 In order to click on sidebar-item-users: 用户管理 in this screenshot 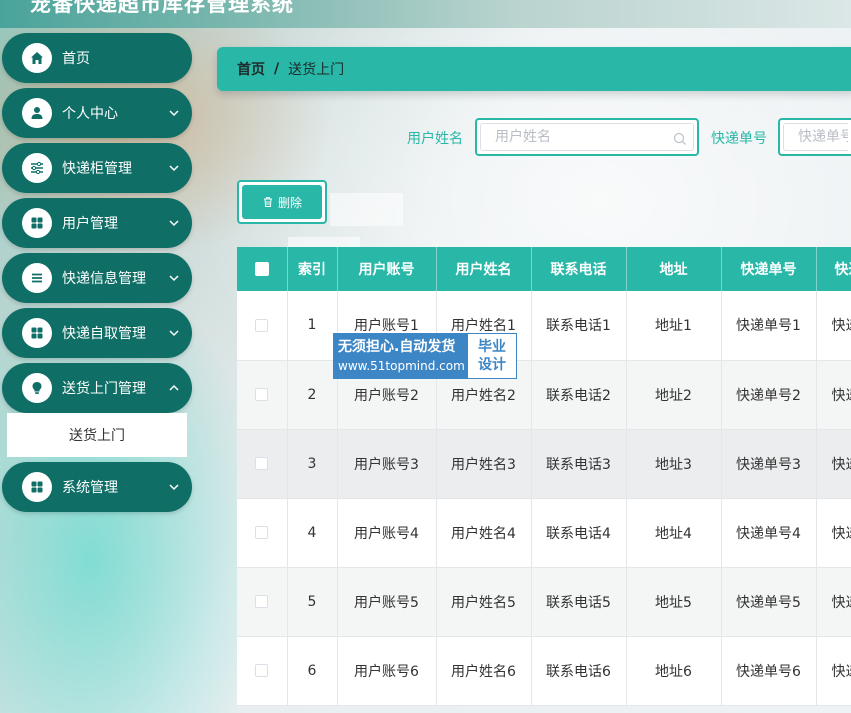, I will do `click(97, 223)`.